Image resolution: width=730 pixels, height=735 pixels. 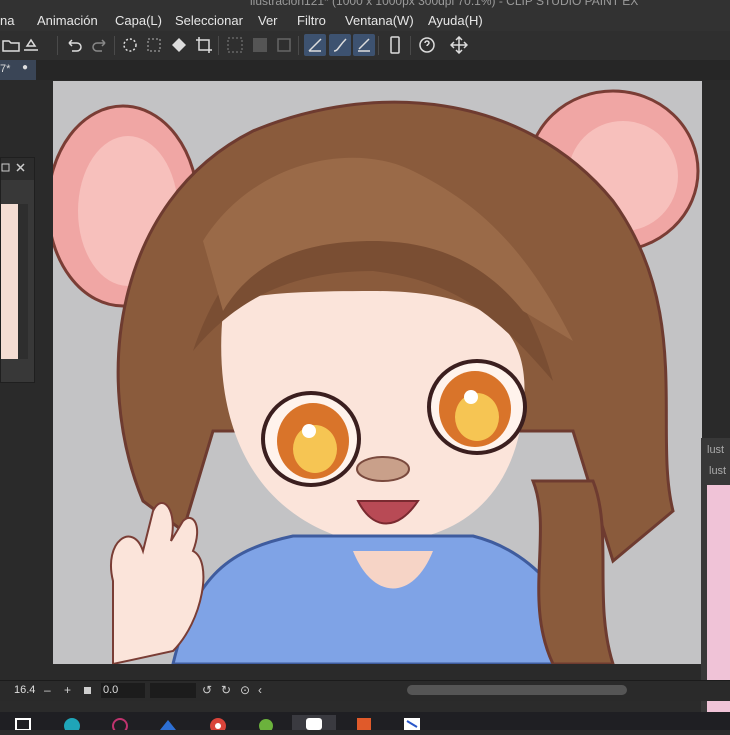 What do you see at coordinates (47, 690) in the screenshot?
I see `zoom-out-button: –` at bounding box center [47, 690].